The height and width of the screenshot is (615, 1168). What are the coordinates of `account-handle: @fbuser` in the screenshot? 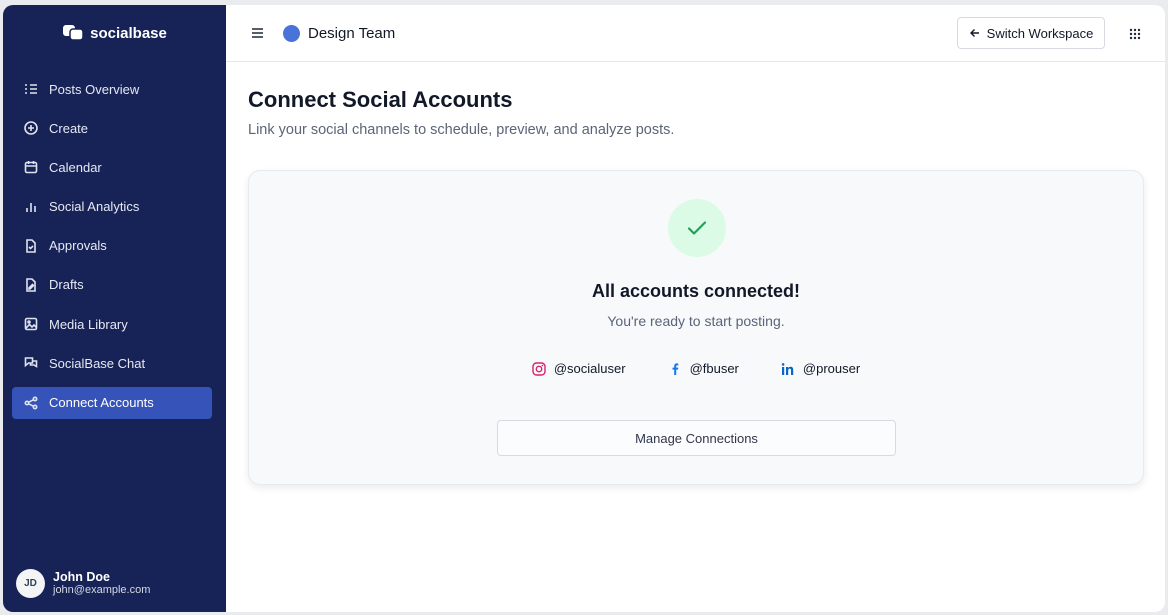 It's located at (714, 368).